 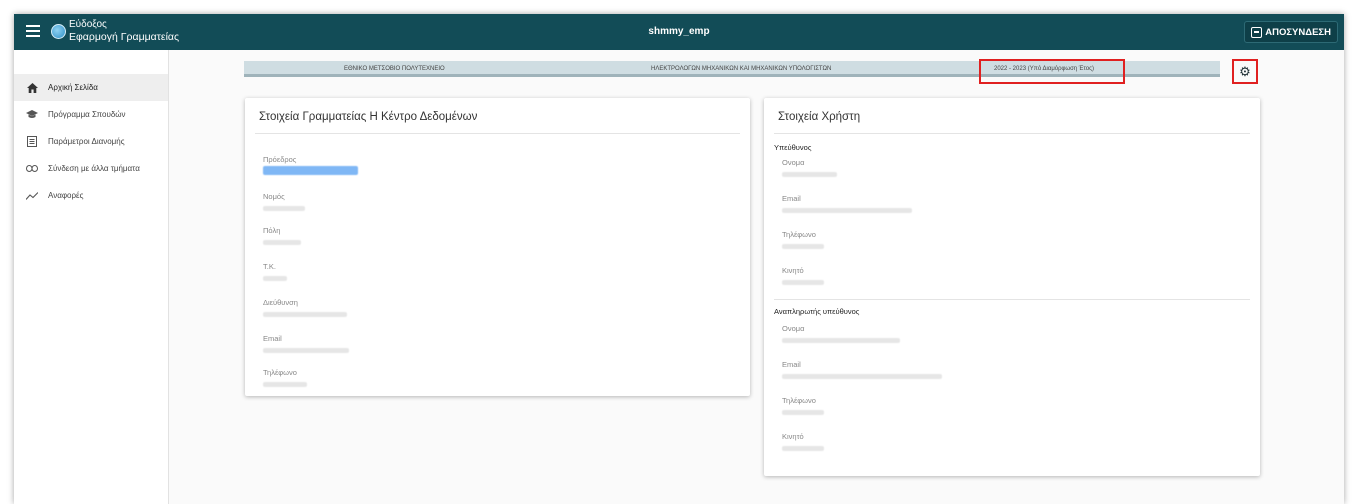 What do you see at coordinates (66, 195) in the screenshot?
I see `sidebar-item-label: Αναφορές` at bounding box center [66, 195].